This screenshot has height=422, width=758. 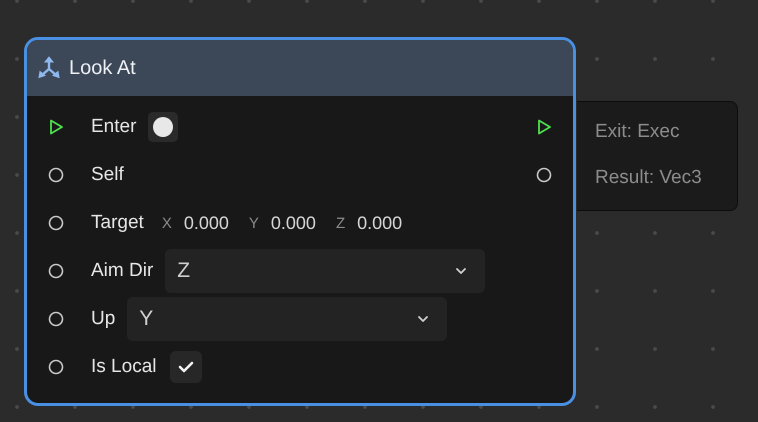 What do you see at coordinates (107, 175) in the screenshot?
I see `input-label: Self` at bounding box center [107, 175].